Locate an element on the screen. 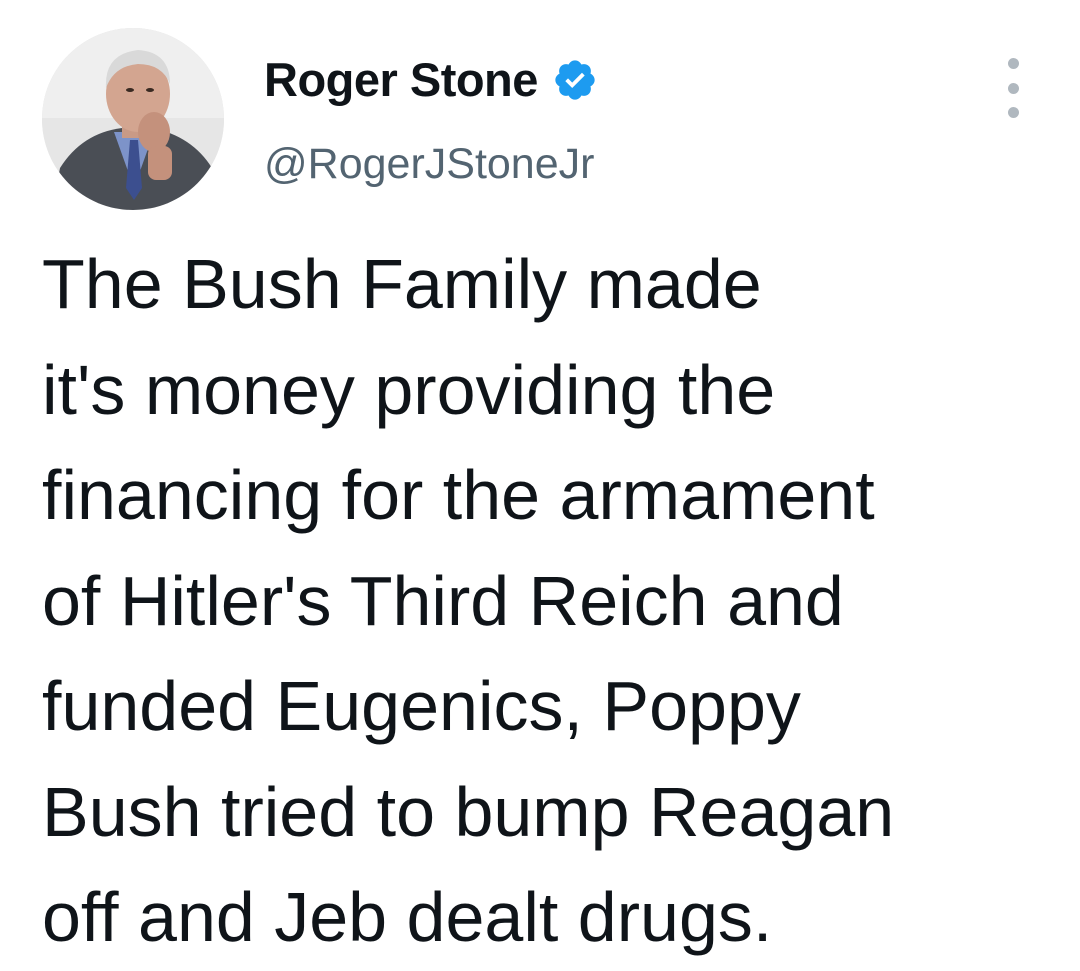 This screenshot has width=1080, height=971. author-handle: @RogerJStoneJr is located at coordinates (429, 164).